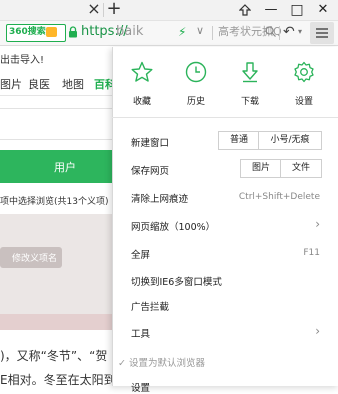 This screenshot has height=394, width=338. Describe the element at coordinates (27, 32) in the screenshot. I see `search-engine-label: 360搜索` at that location.